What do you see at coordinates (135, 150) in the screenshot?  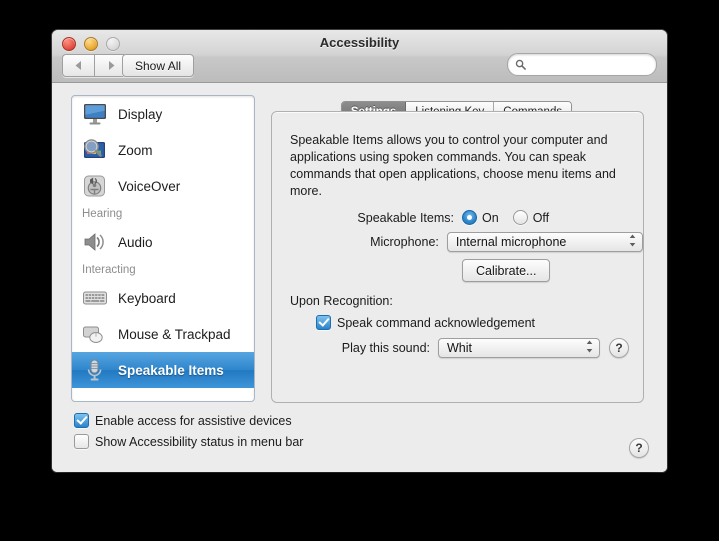 I see `sidebar-item-label: Zoom` at bounding box center [135, 150].